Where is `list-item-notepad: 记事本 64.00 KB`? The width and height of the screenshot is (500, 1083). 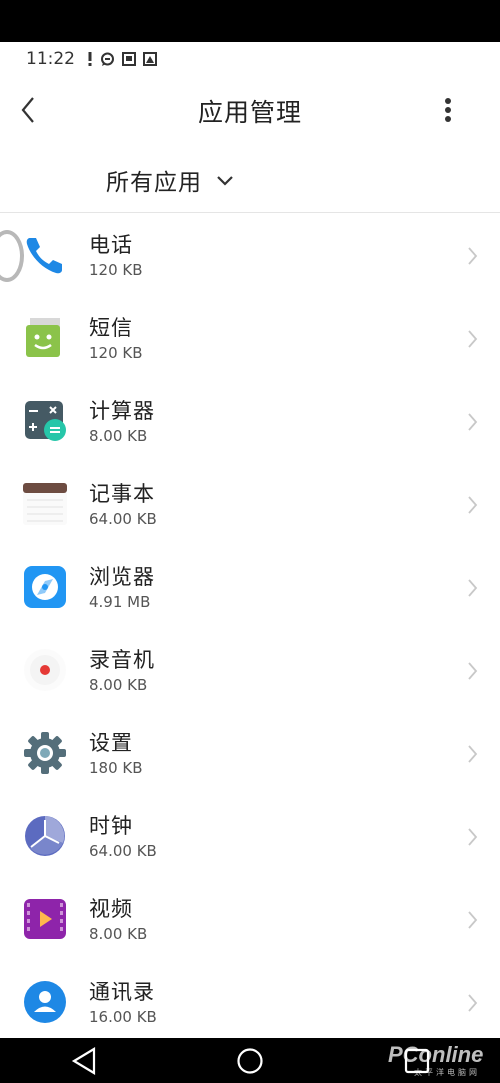
list-item-notepad: 记事本 64.00 KB is located at coordinates (250, 506).